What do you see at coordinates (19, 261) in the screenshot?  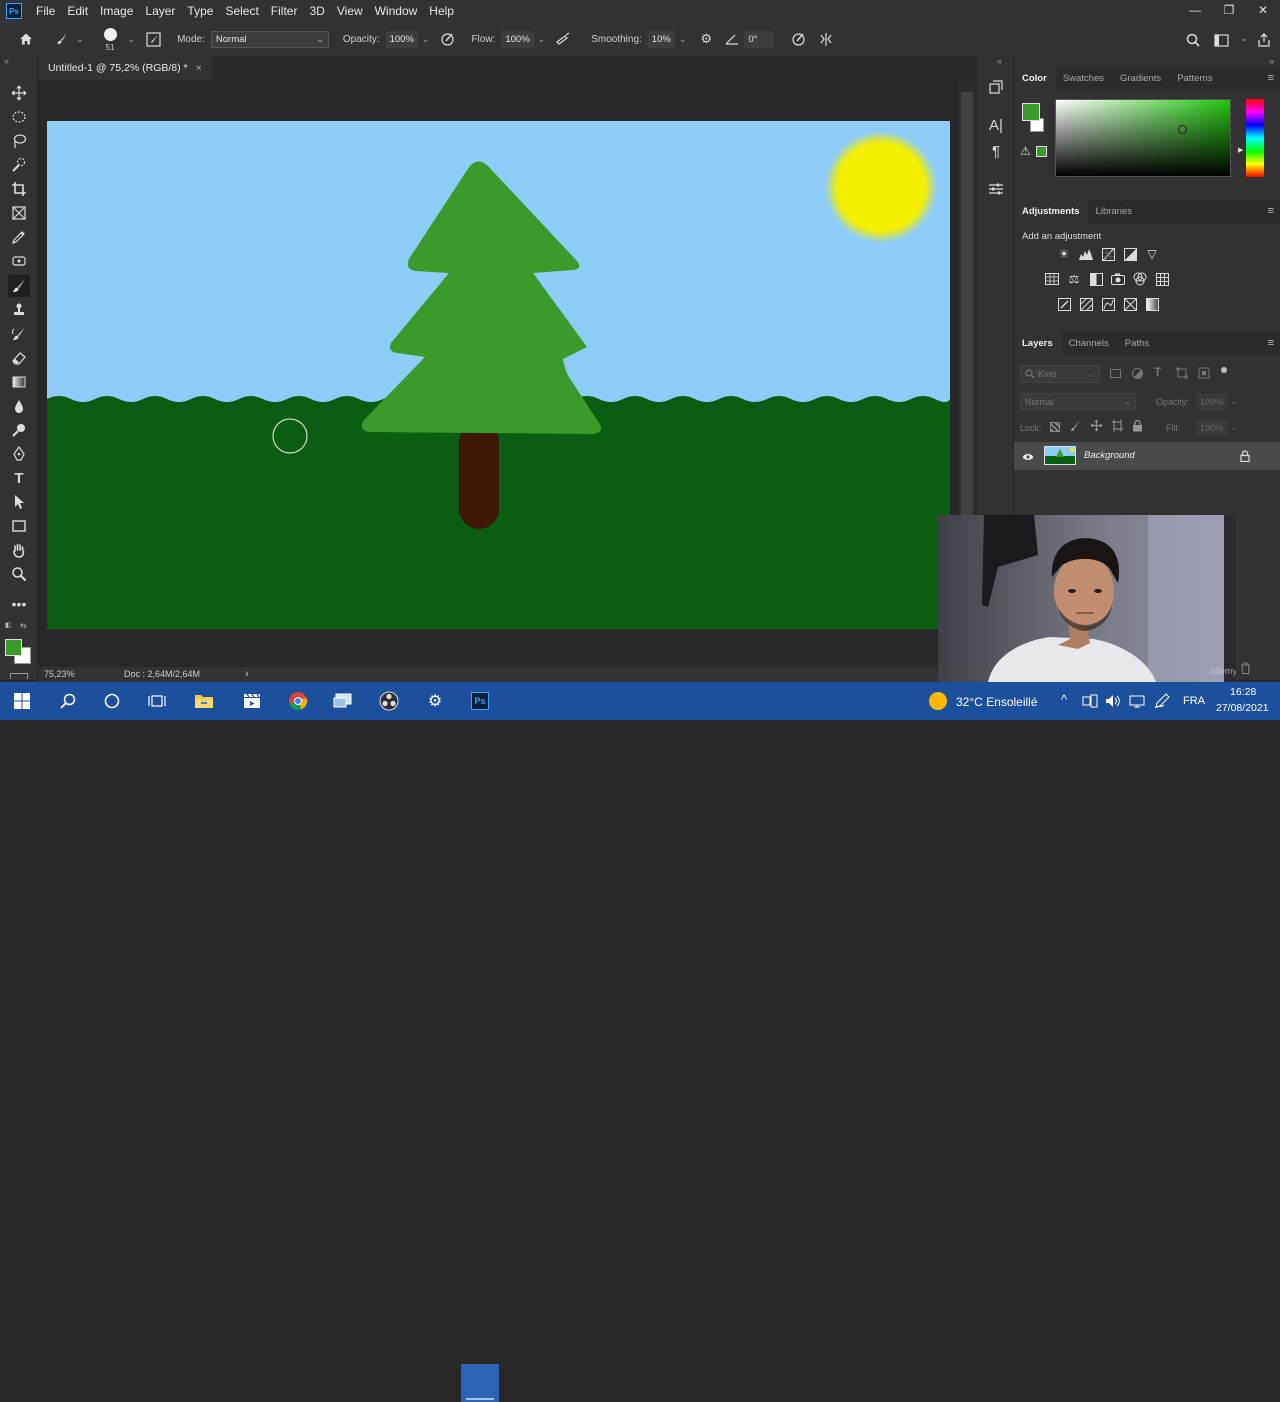 I see `spot-healing-tool-icon` at bounding box center [19, 261].